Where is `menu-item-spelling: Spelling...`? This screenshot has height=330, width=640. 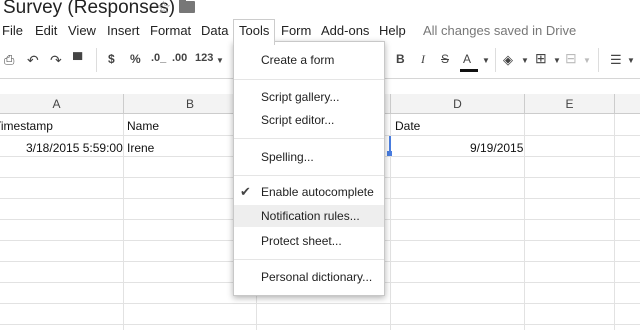 menu-item-spelling: Spelling... is located at coordinates (309, 157).